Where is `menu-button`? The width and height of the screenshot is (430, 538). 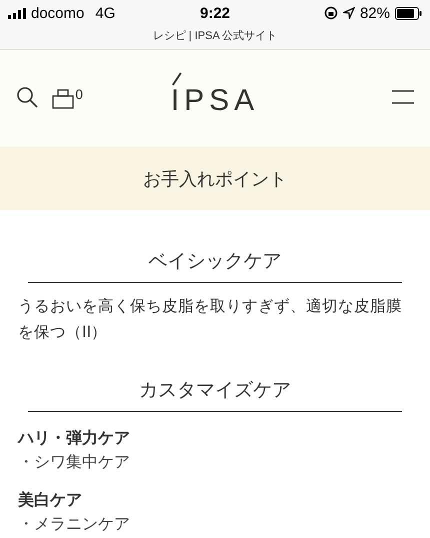
menu-button is located at coordinates (403, 98).